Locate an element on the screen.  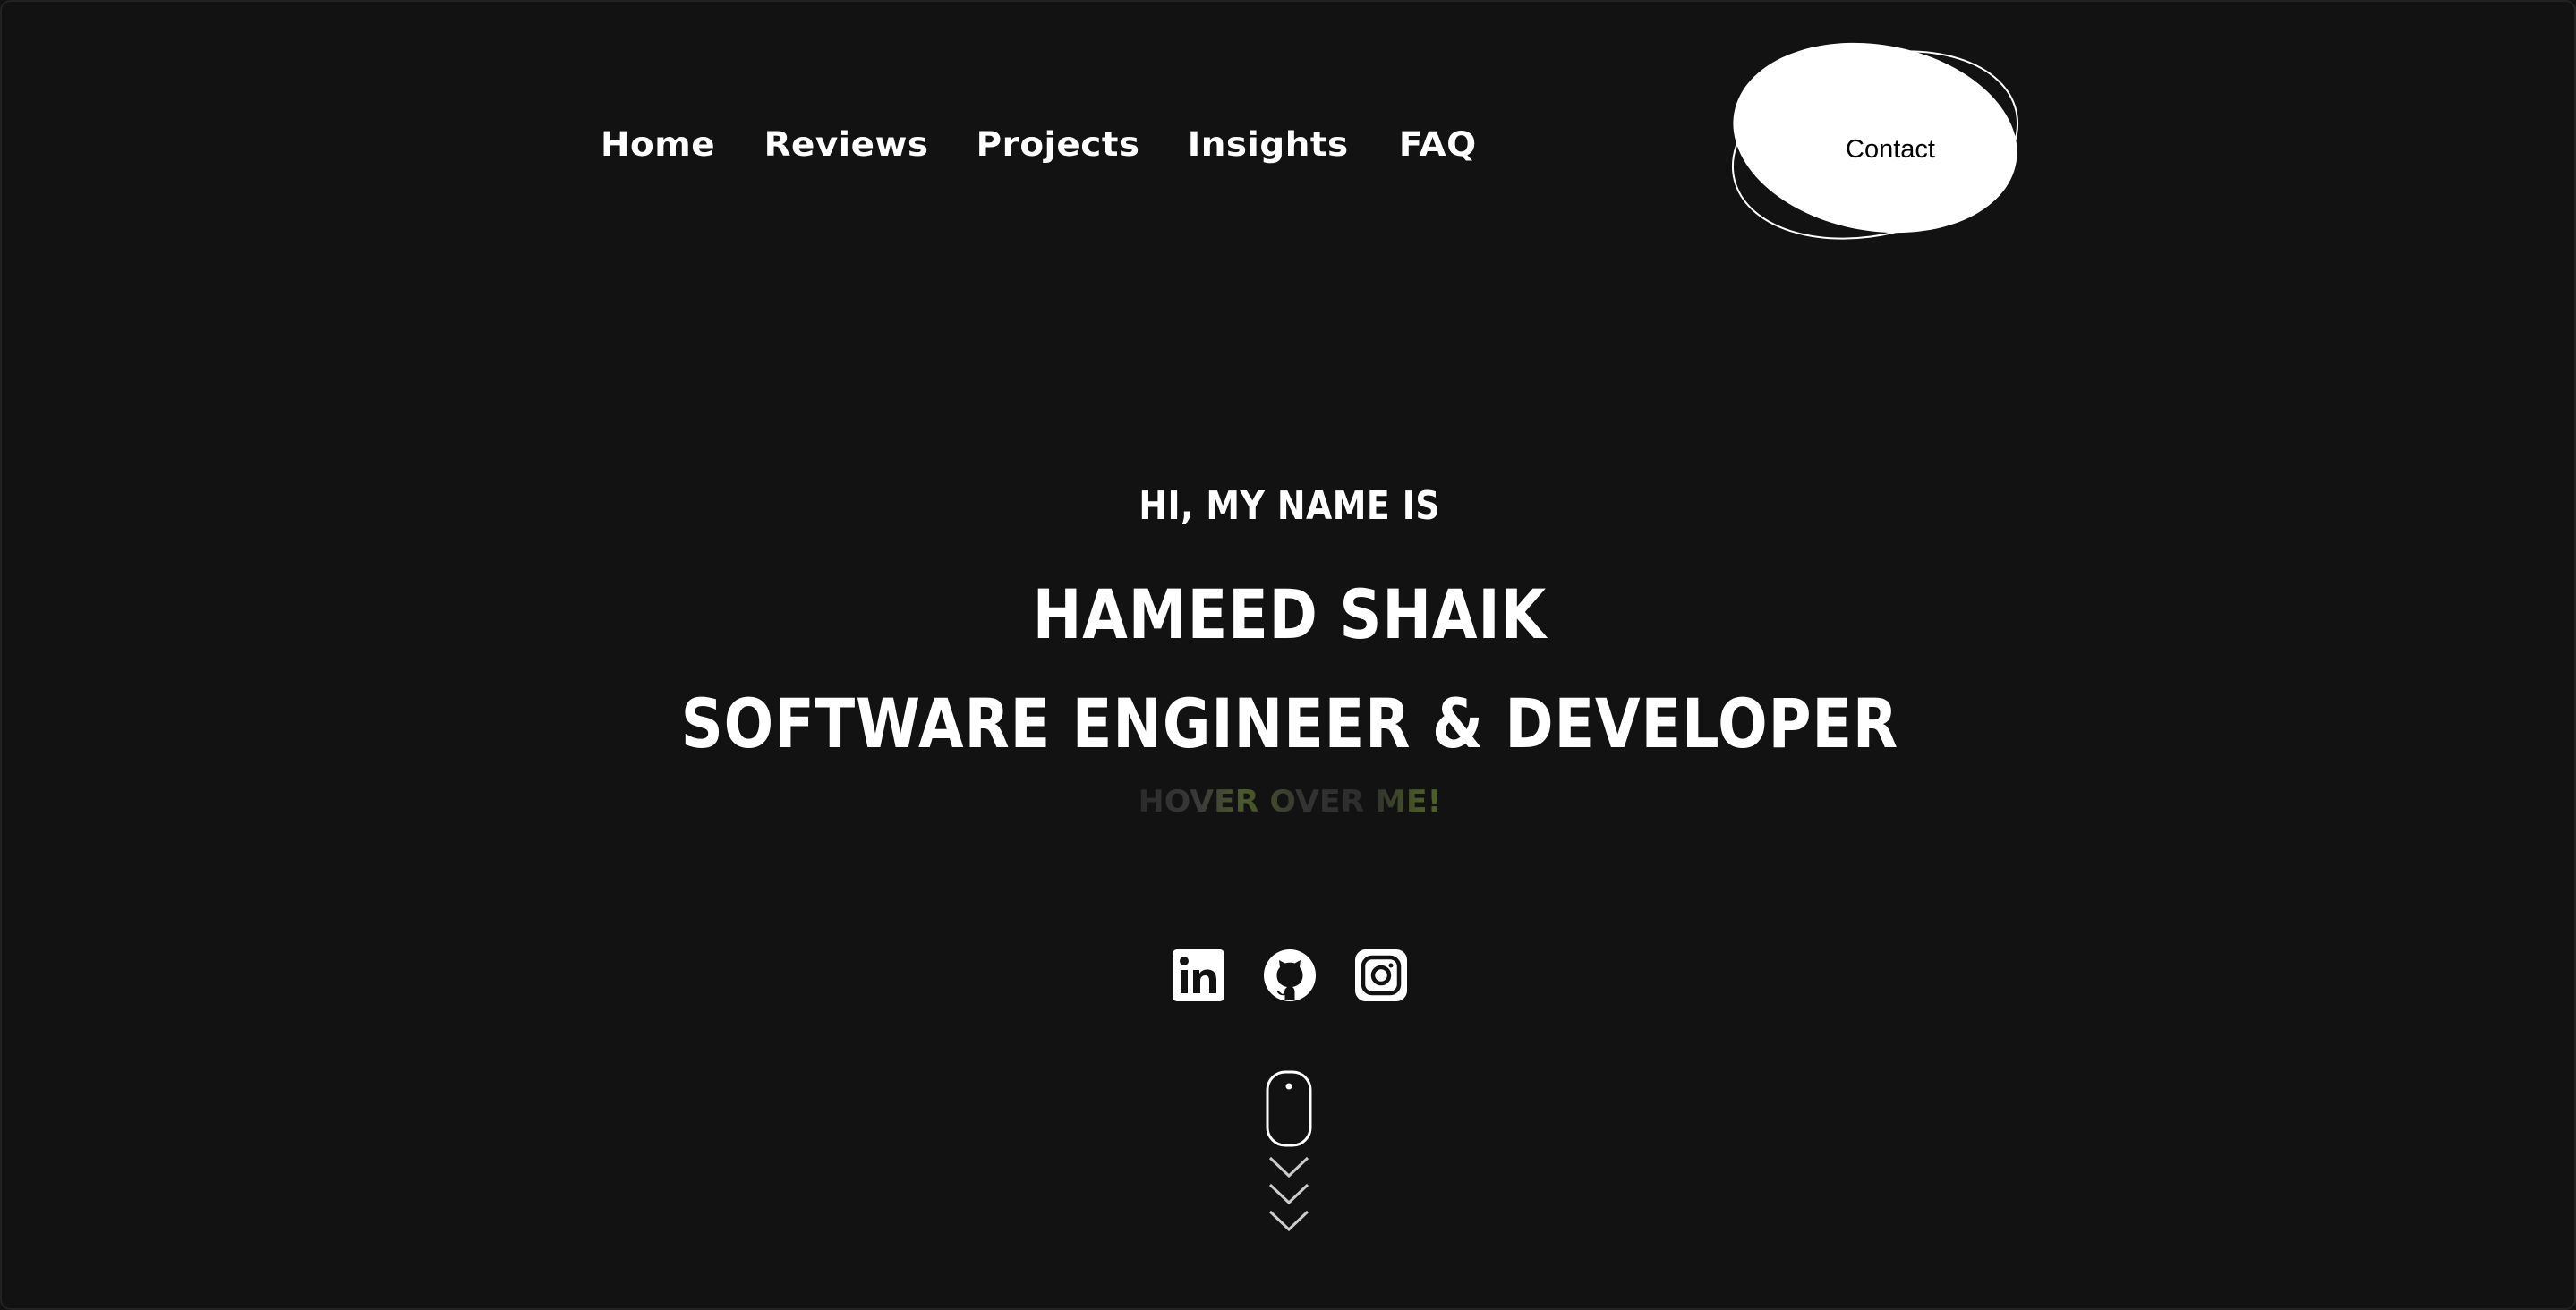
scroll-down-indicator is located at coordinates (1289, 1154).